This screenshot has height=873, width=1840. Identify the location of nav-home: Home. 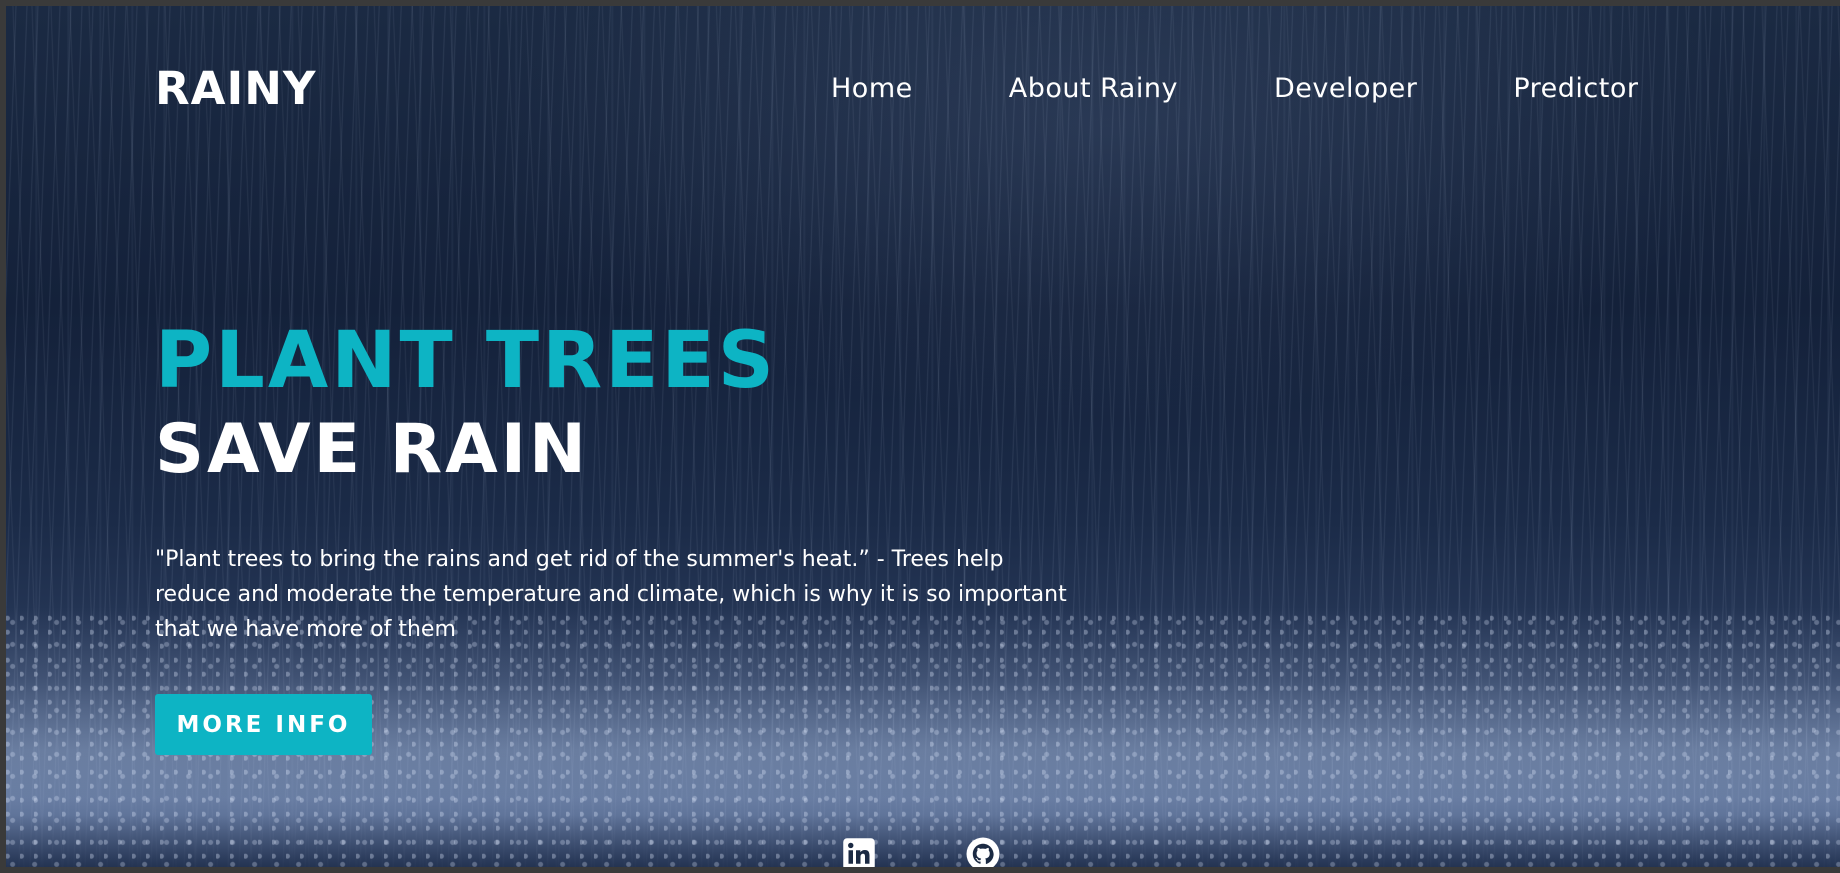
(872, 89).